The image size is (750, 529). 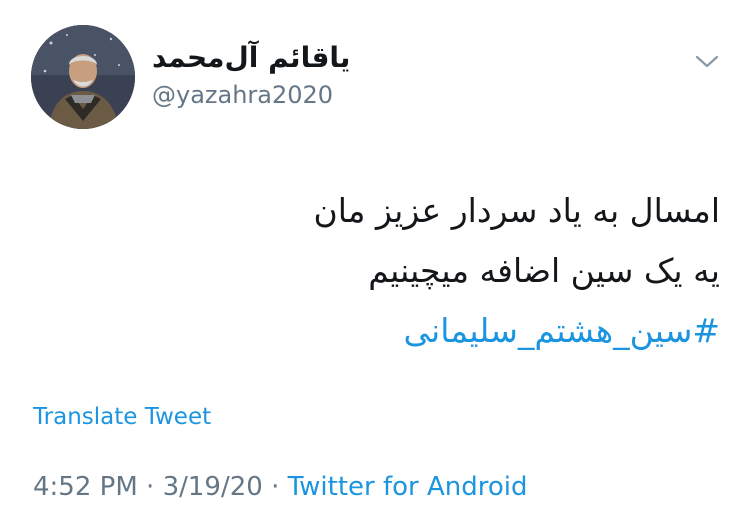 I want to click on tweet-meta: 4:52 PM · 3/19/20 · Twitter for Android, so click(x=280, y=487).